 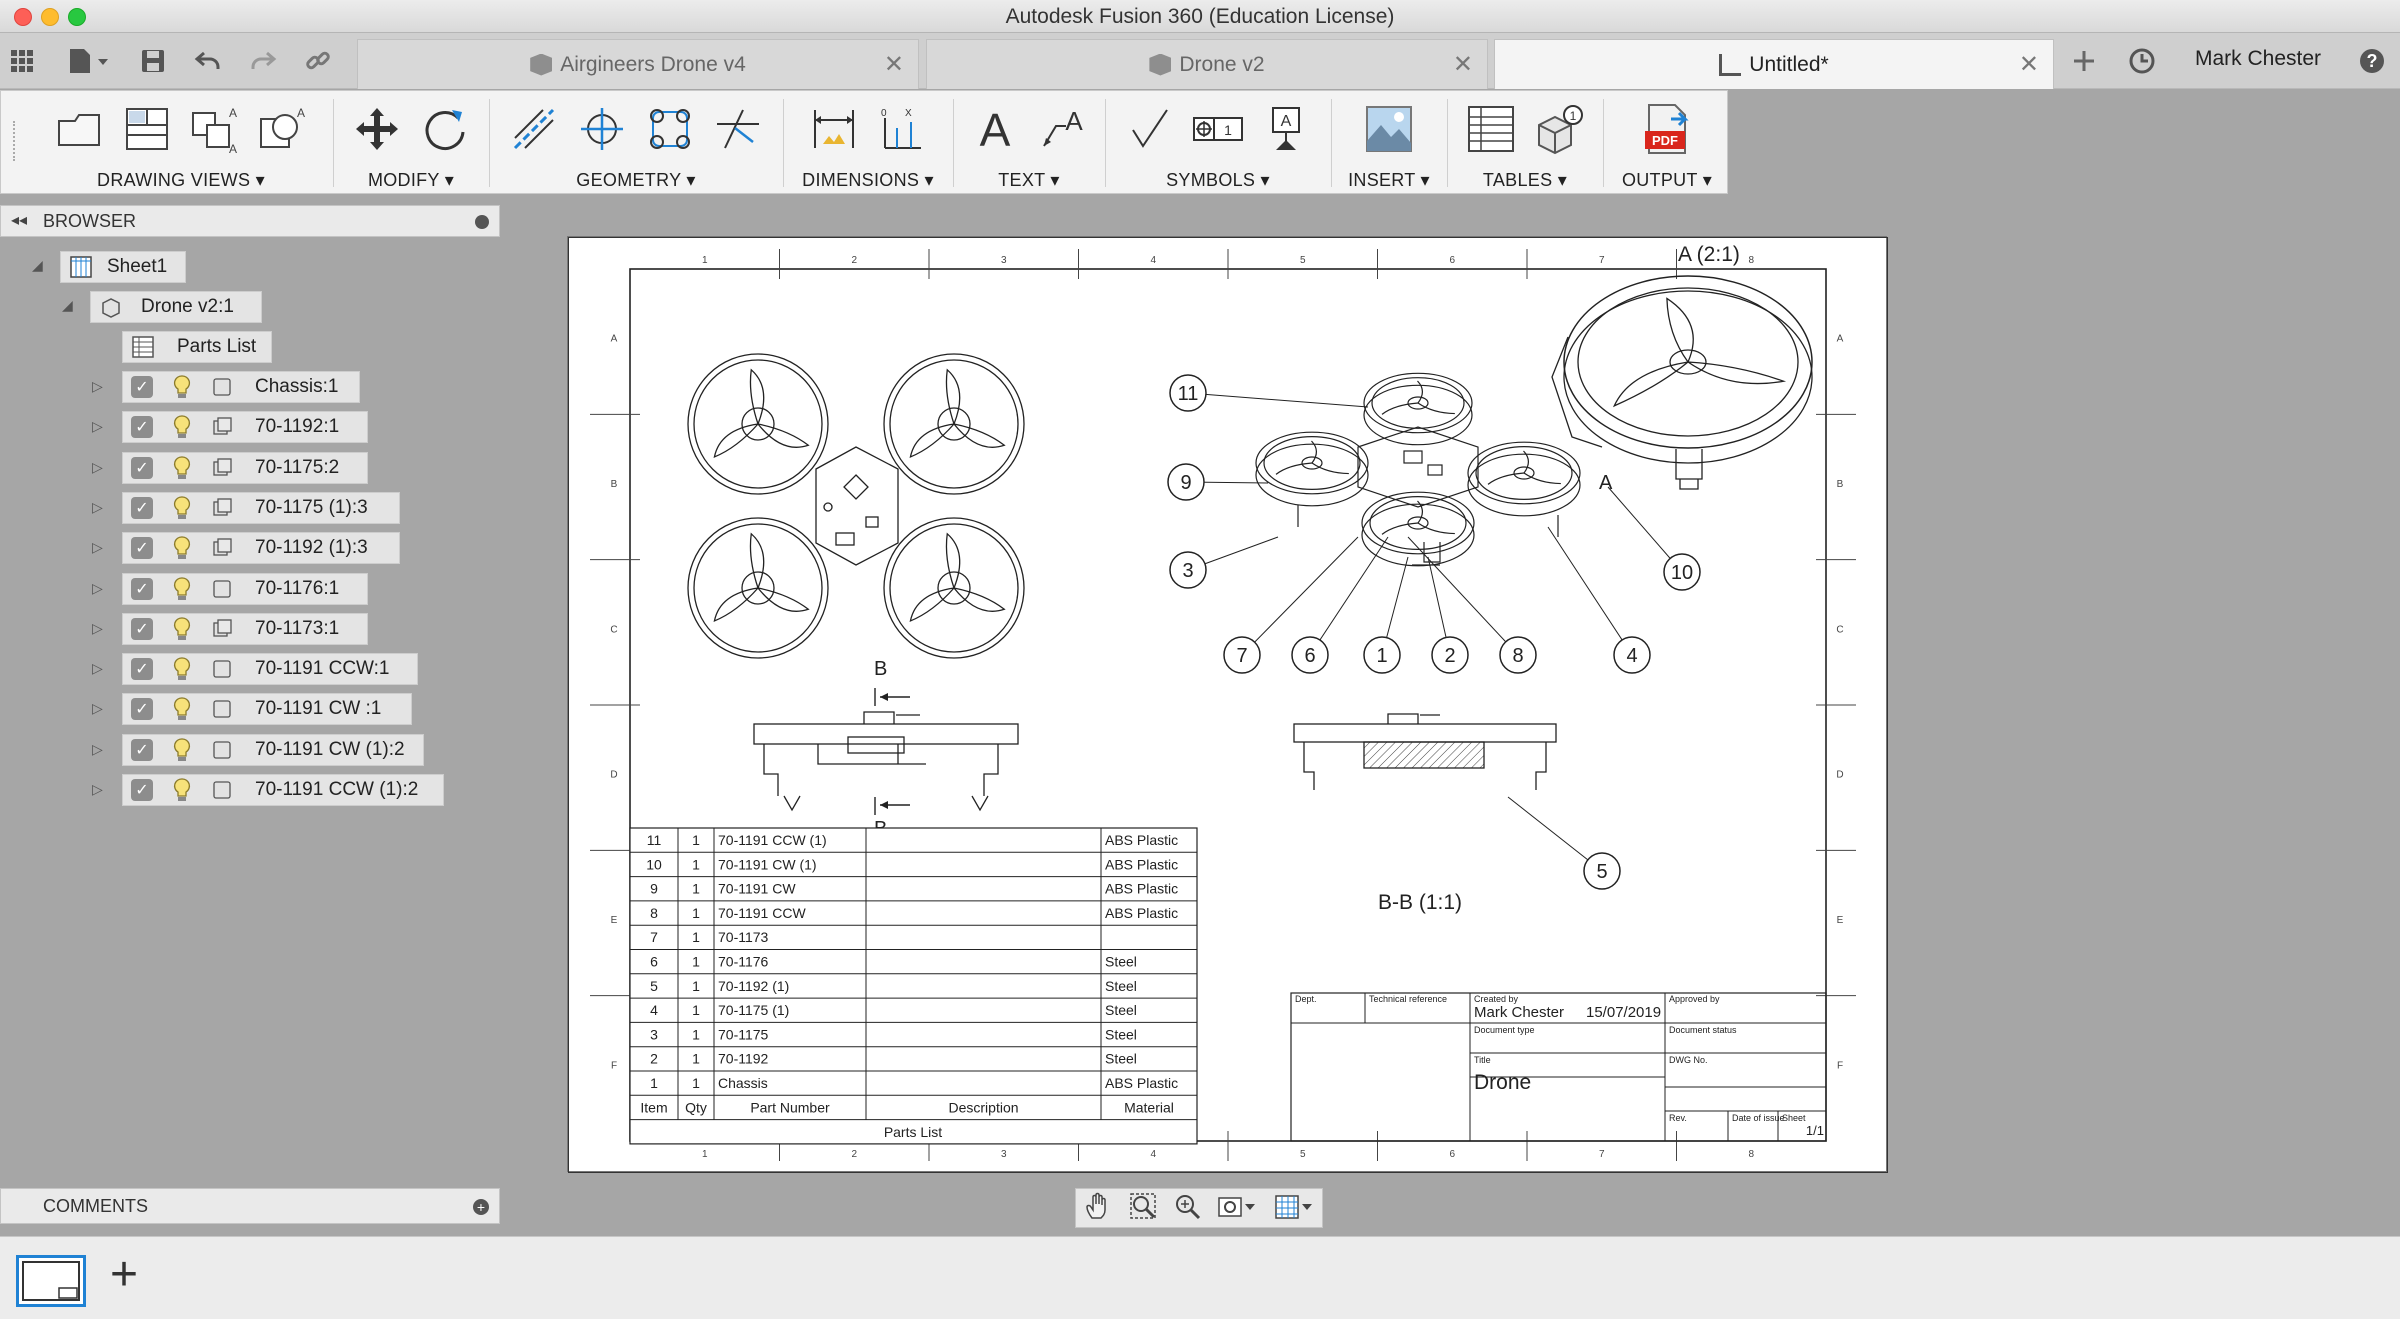 I want to click on collapse-browser-icon: ◂◂, so click(x=19, y=220).